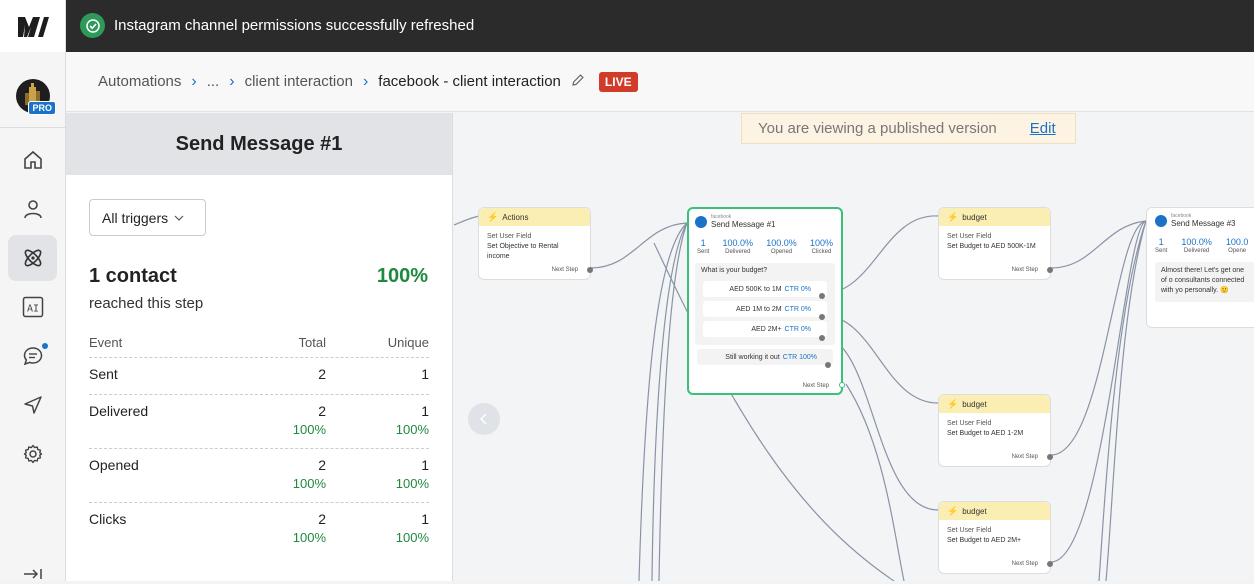 The image size is (1254, 584). What do you see at coordinates (179, 218) in the screenshot?
I see `chevron-down-icon` at bounding box center [179, 218].